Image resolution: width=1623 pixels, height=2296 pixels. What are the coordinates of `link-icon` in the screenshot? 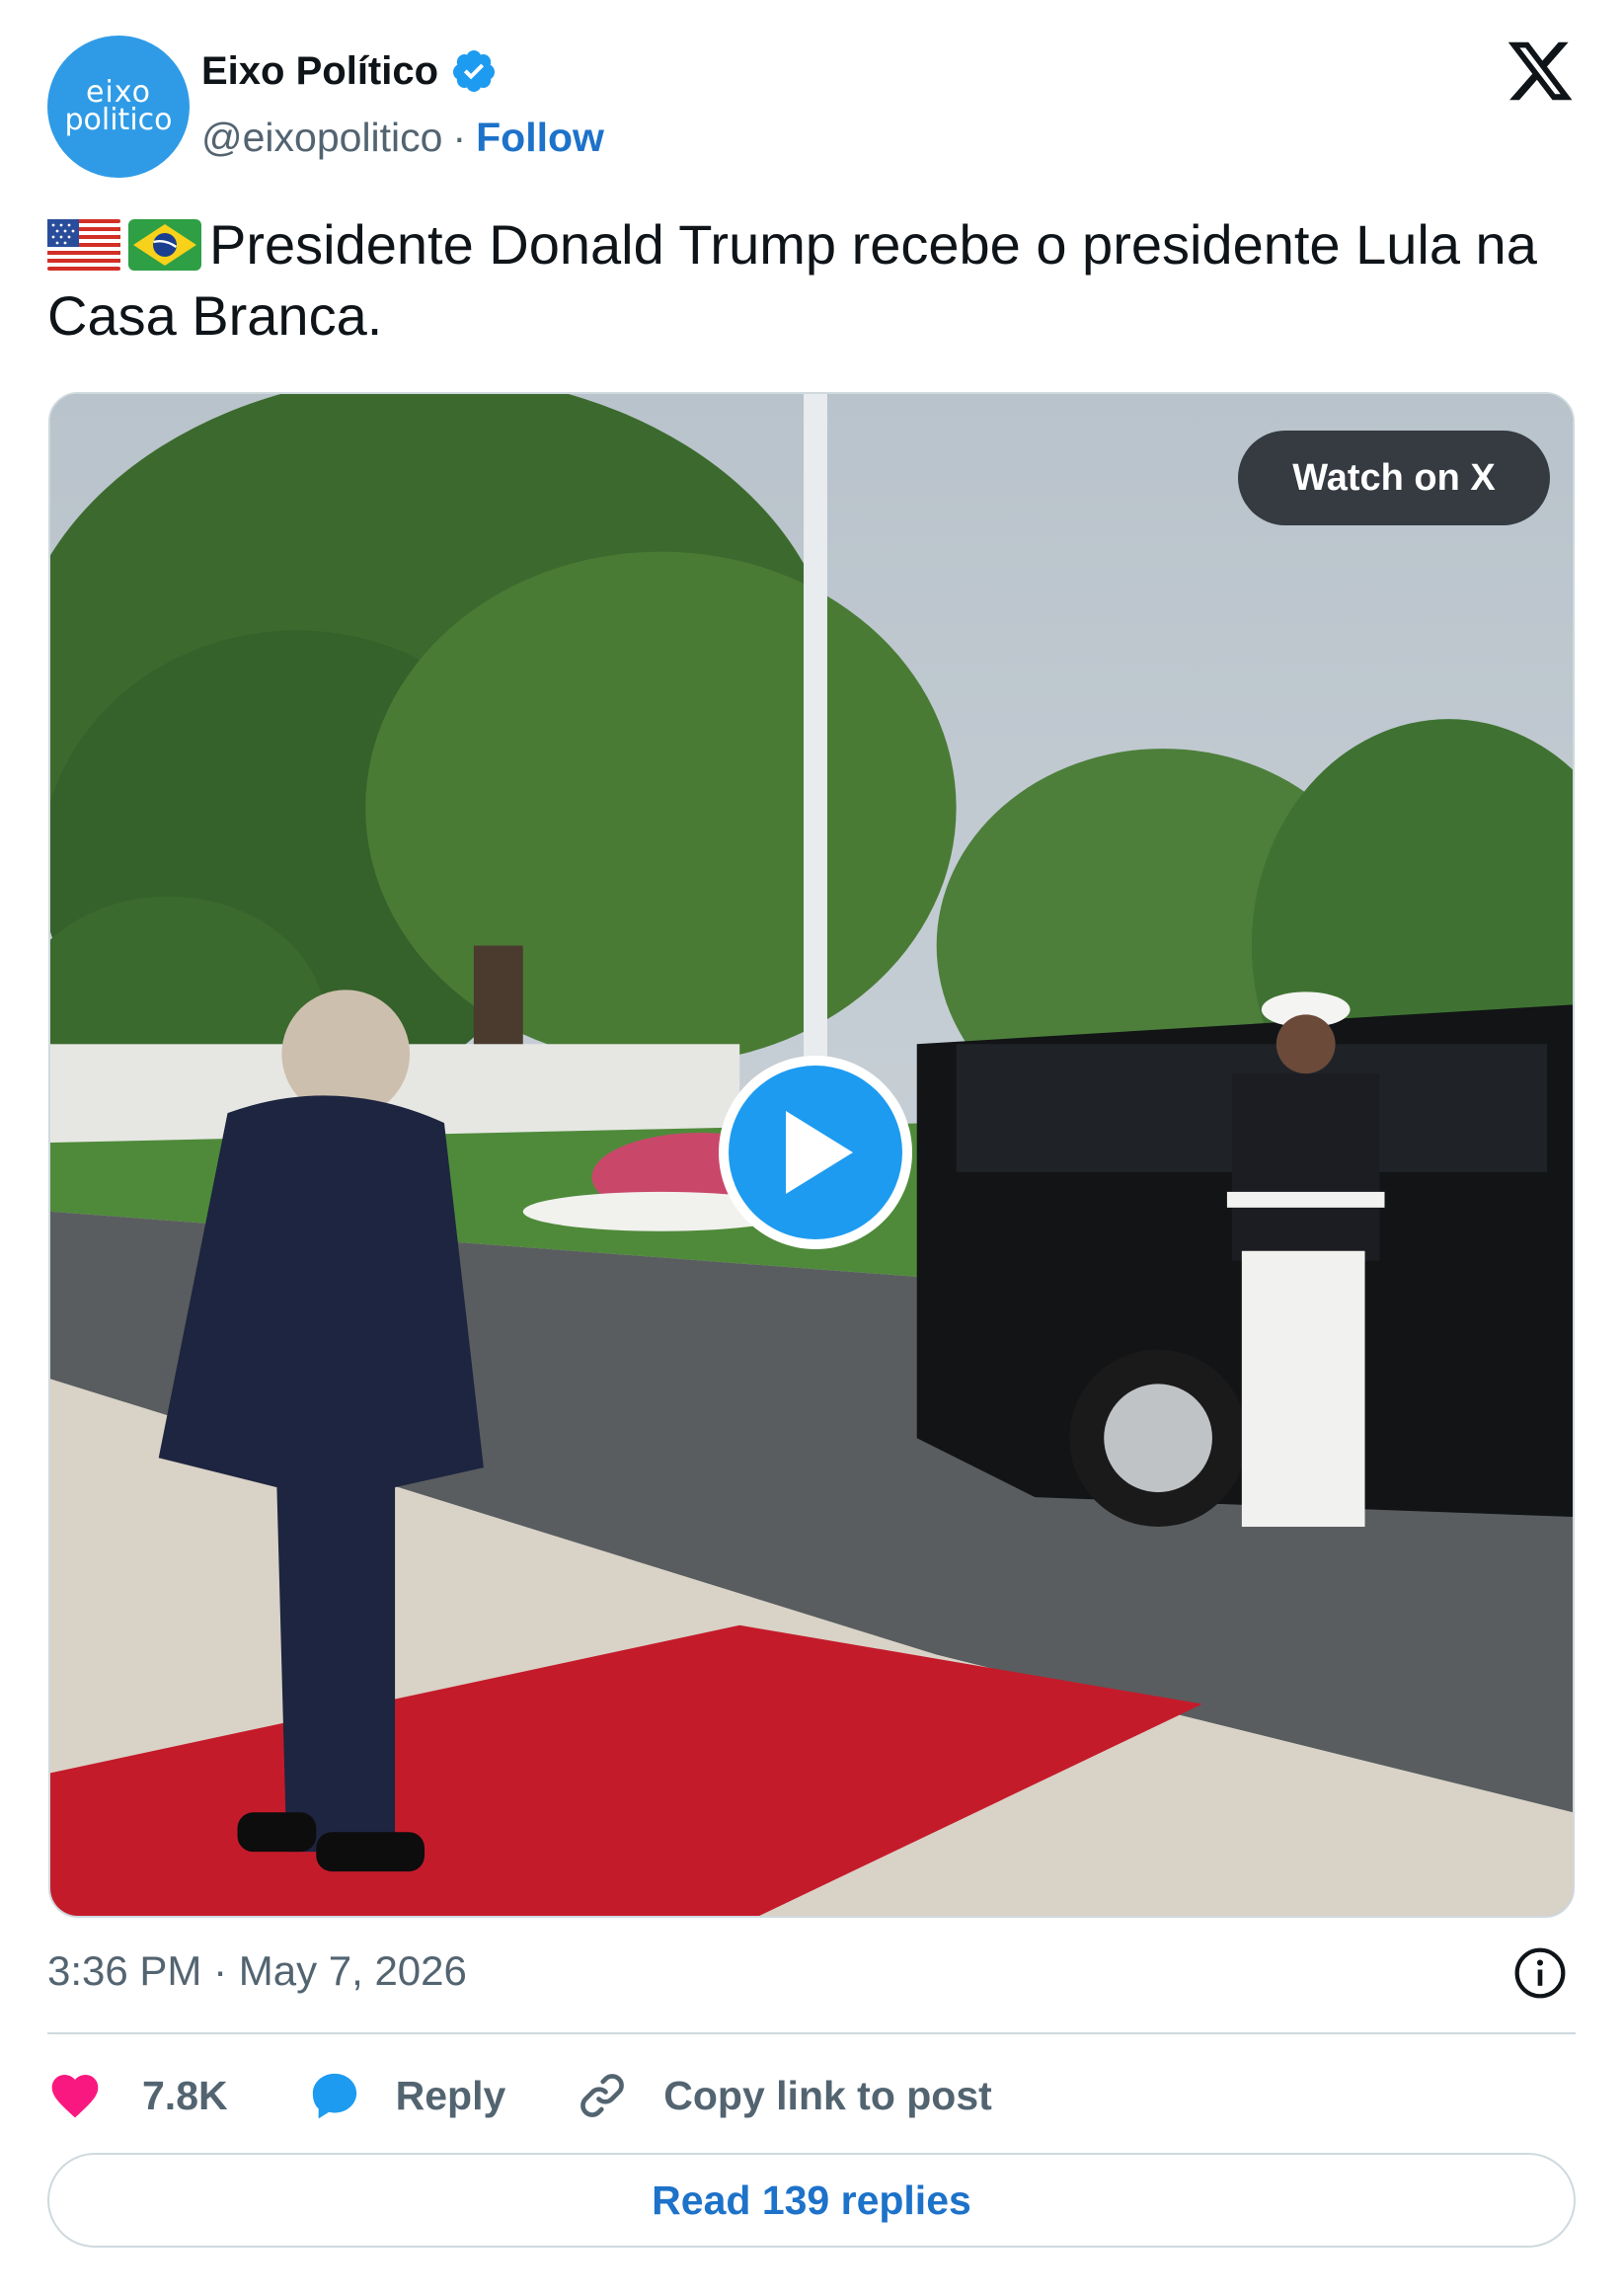 It's located at (602, 2095).